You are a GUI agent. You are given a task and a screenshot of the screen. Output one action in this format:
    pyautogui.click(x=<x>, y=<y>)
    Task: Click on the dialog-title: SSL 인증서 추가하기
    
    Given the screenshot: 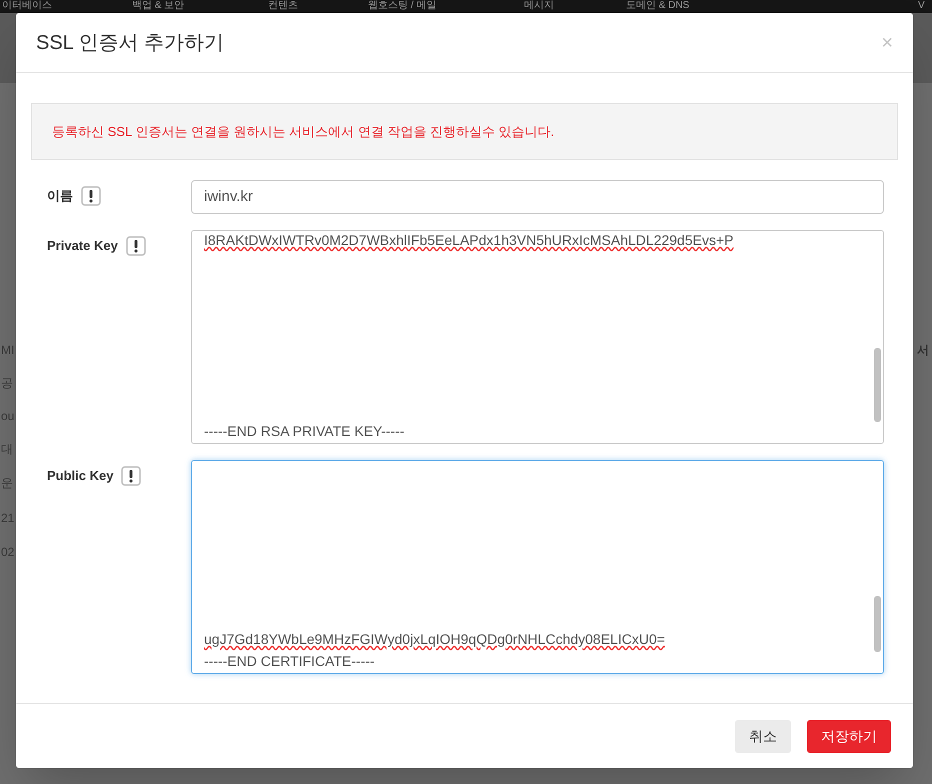 What is the action you would take?
    pyautogui.click(x=130, y=43)
    